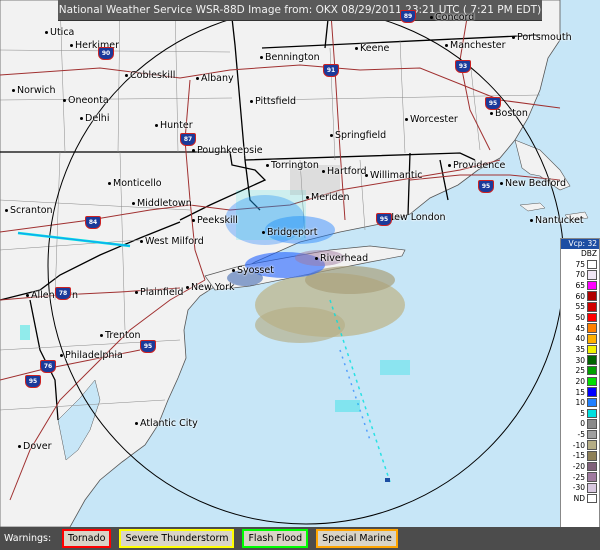 The image size is (600, 550). What do you see at coordinates (227, 150) in the screenshot?
I see `city-label: Poughkeepsie` at bounding box center [227, 150].